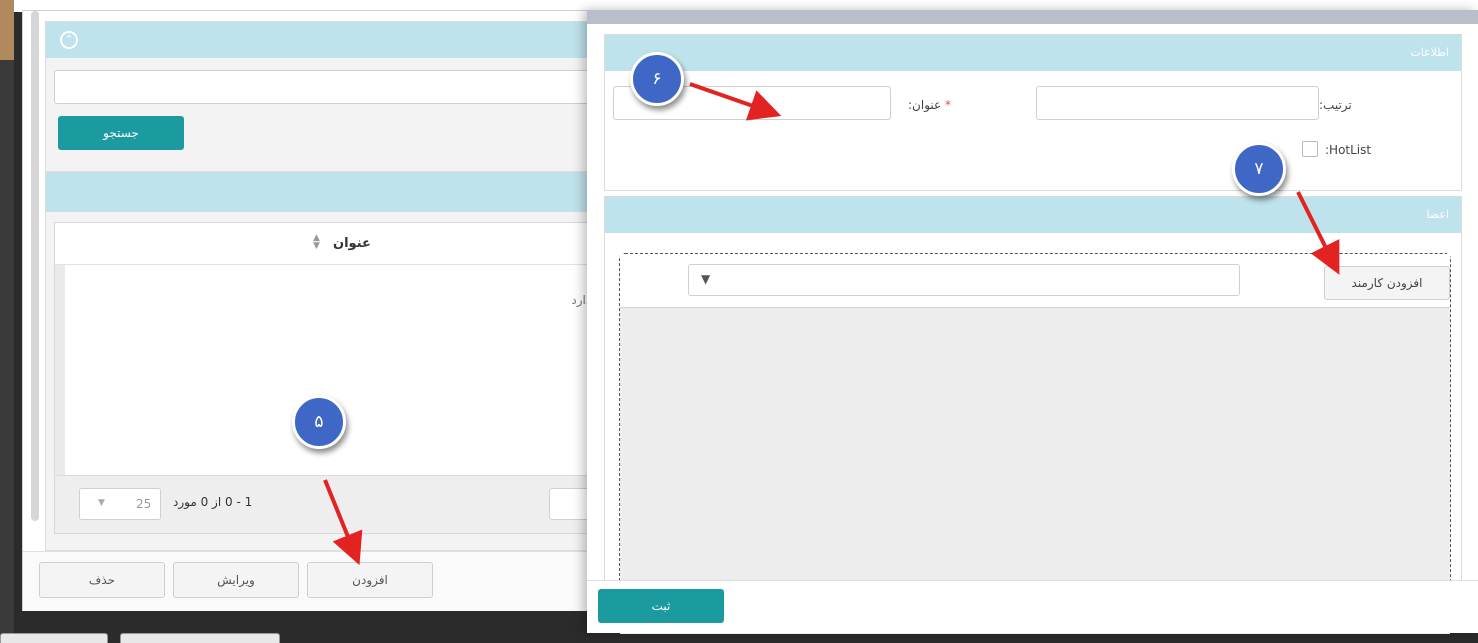 The width and height of the screenshot is (1478, 643). I want to click on info-panel-title: اطلاعات, so click(1429, 52).